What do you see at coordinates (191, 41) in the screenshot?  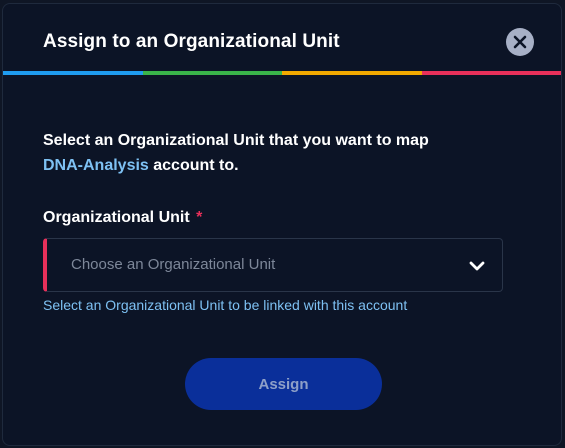 I see `dialog-title: Assign to an Organizational Unit` at bounding box center [191, 41].